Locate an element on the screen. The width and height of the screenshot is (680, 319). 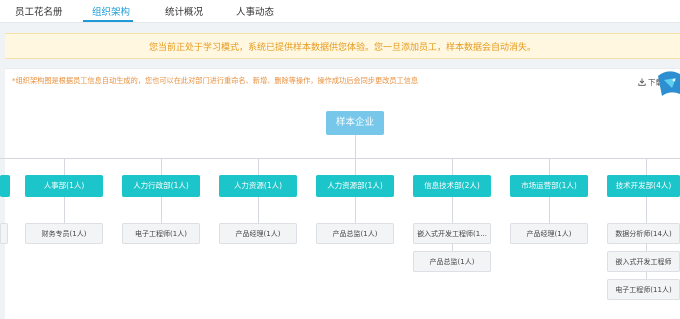
position-node: 电子工程师(11人) is located at coordinates (643, 289).